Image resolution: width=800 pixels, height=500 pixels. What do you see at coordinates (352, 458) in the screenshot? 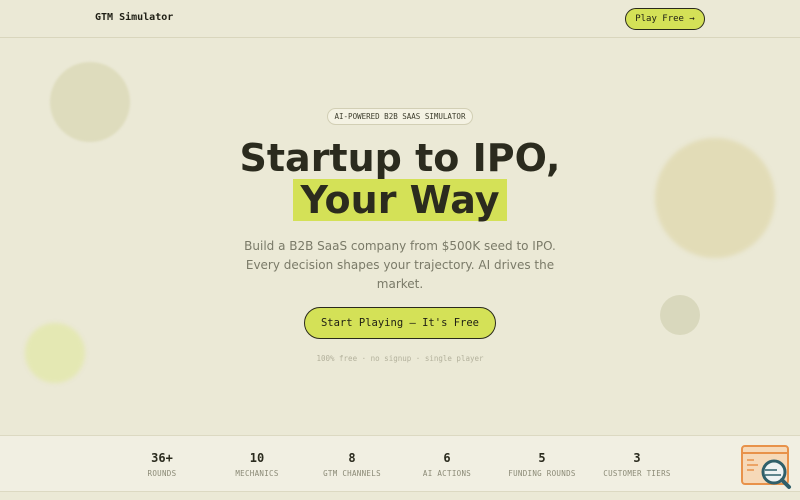
I see `stat-value: 8` at bounding box center [352, 458].